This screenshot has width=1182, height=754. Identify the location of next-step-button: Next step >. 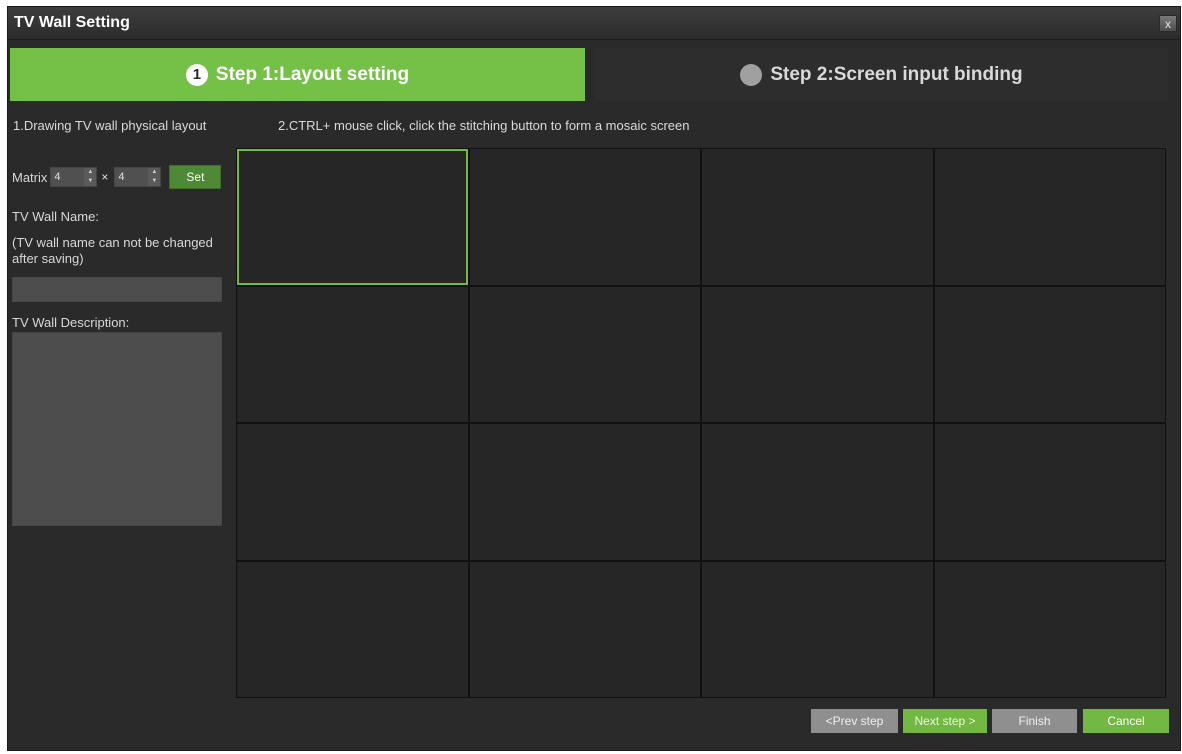
(945, 721).